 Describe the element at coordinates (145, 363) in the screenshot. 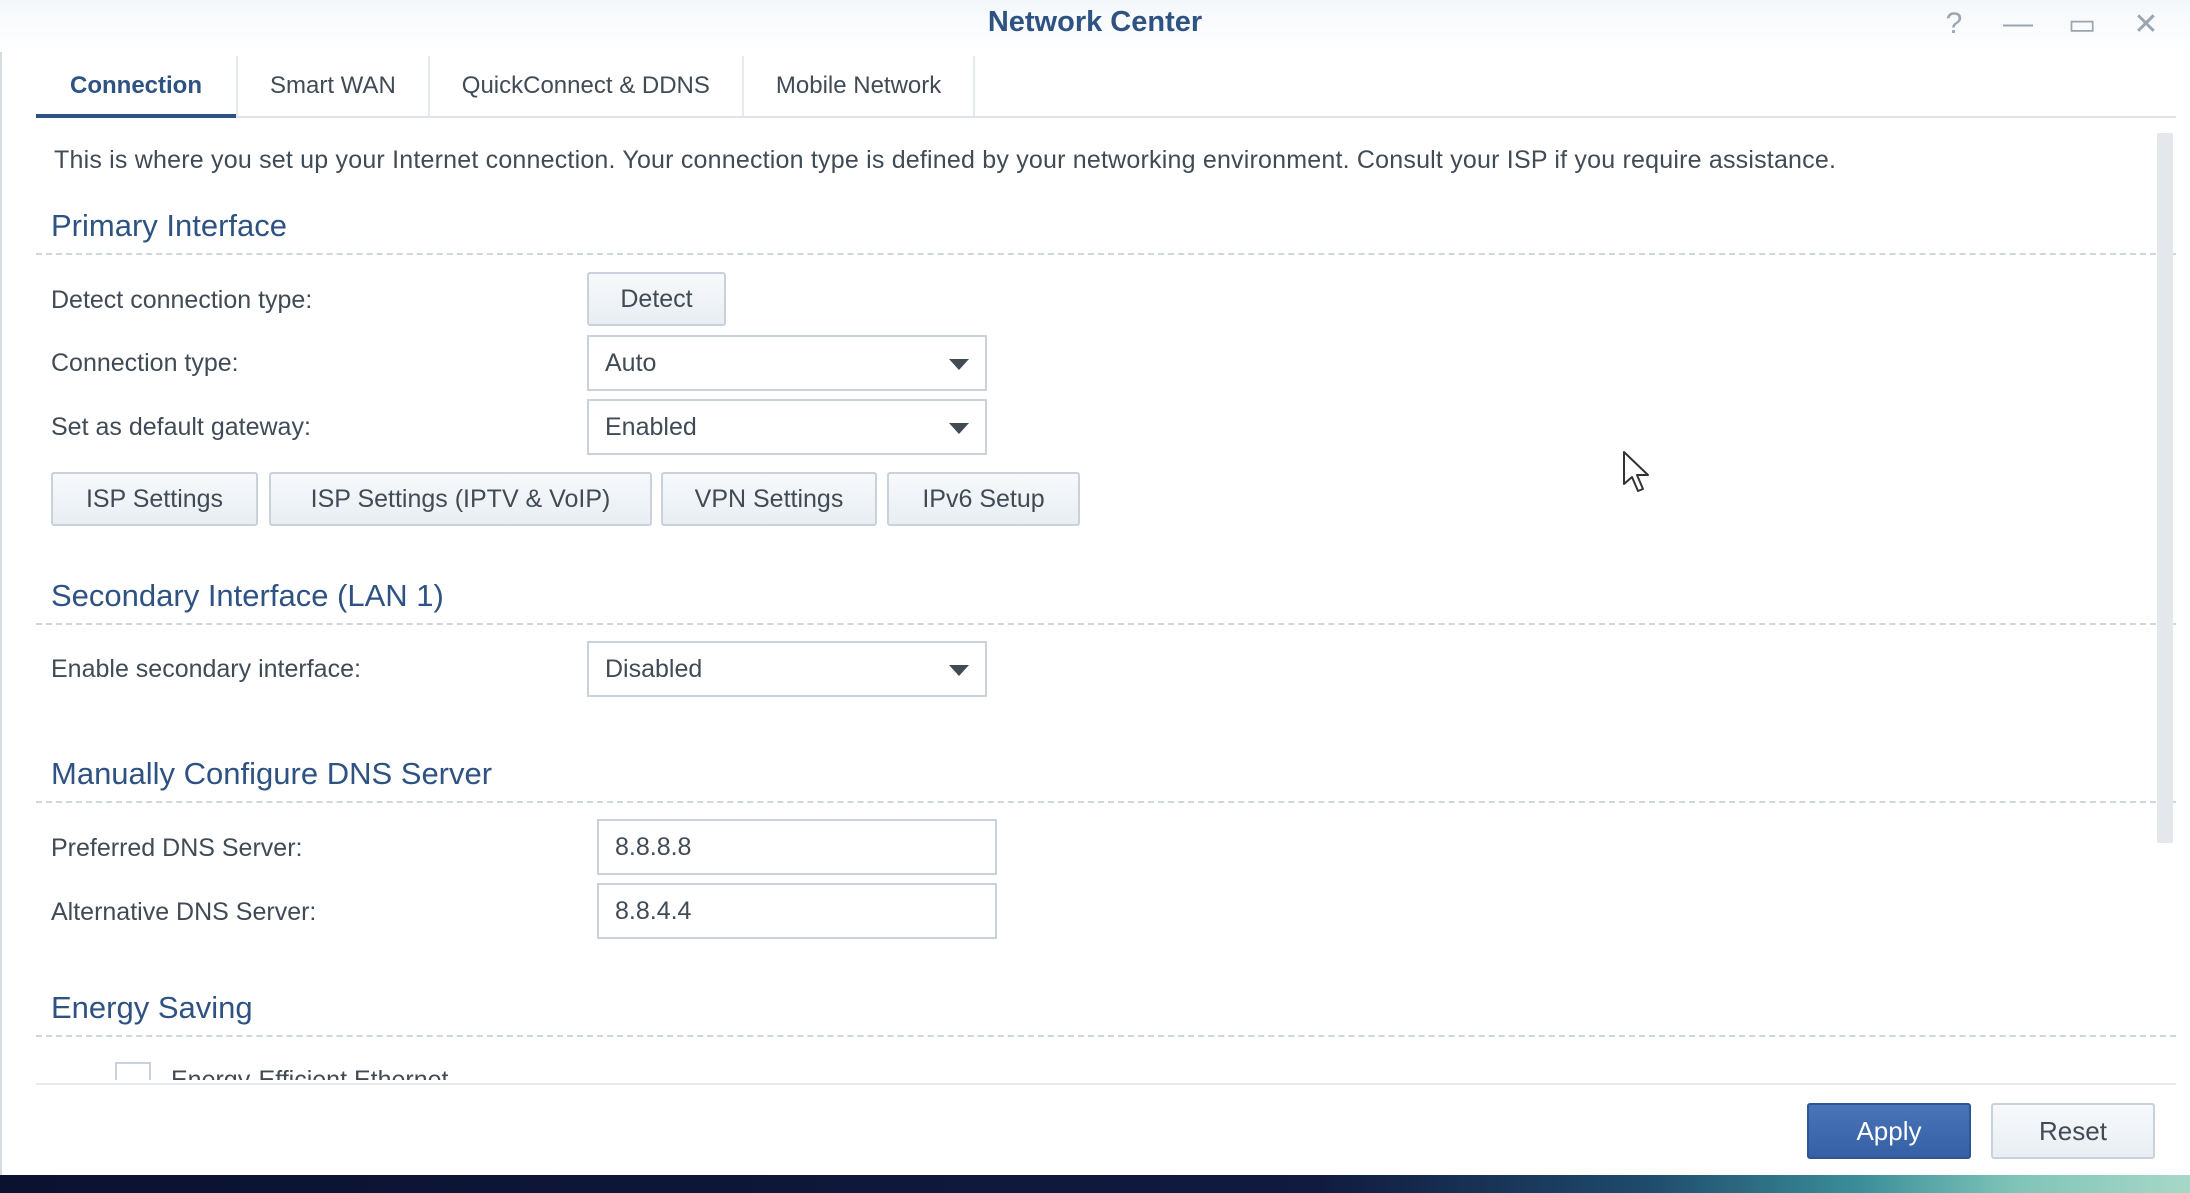

I see `connection-type-label: Connection type:` at that location.